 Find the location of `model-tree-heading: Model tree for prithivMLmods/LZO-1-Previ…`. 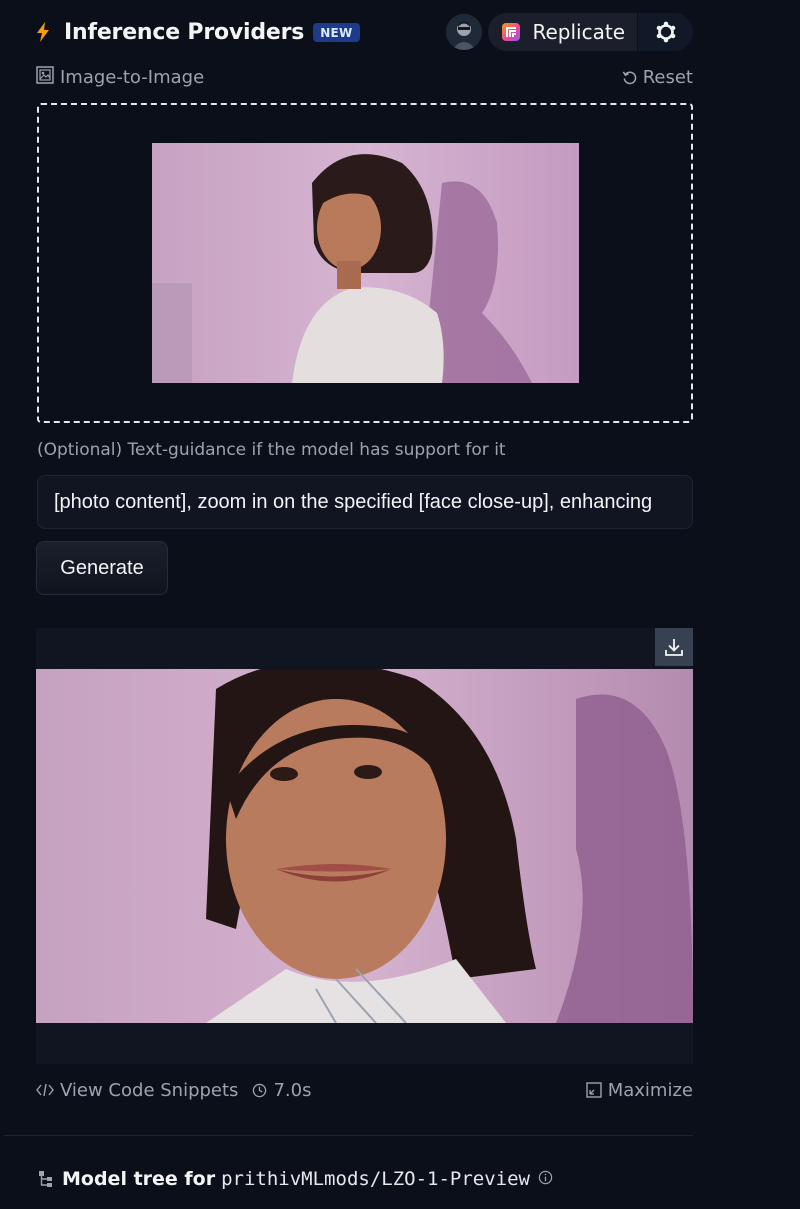

model-tree-heading: Model tree for prithivMLmods/LZO-1-Previ… is located at coordinates (295, 1179).